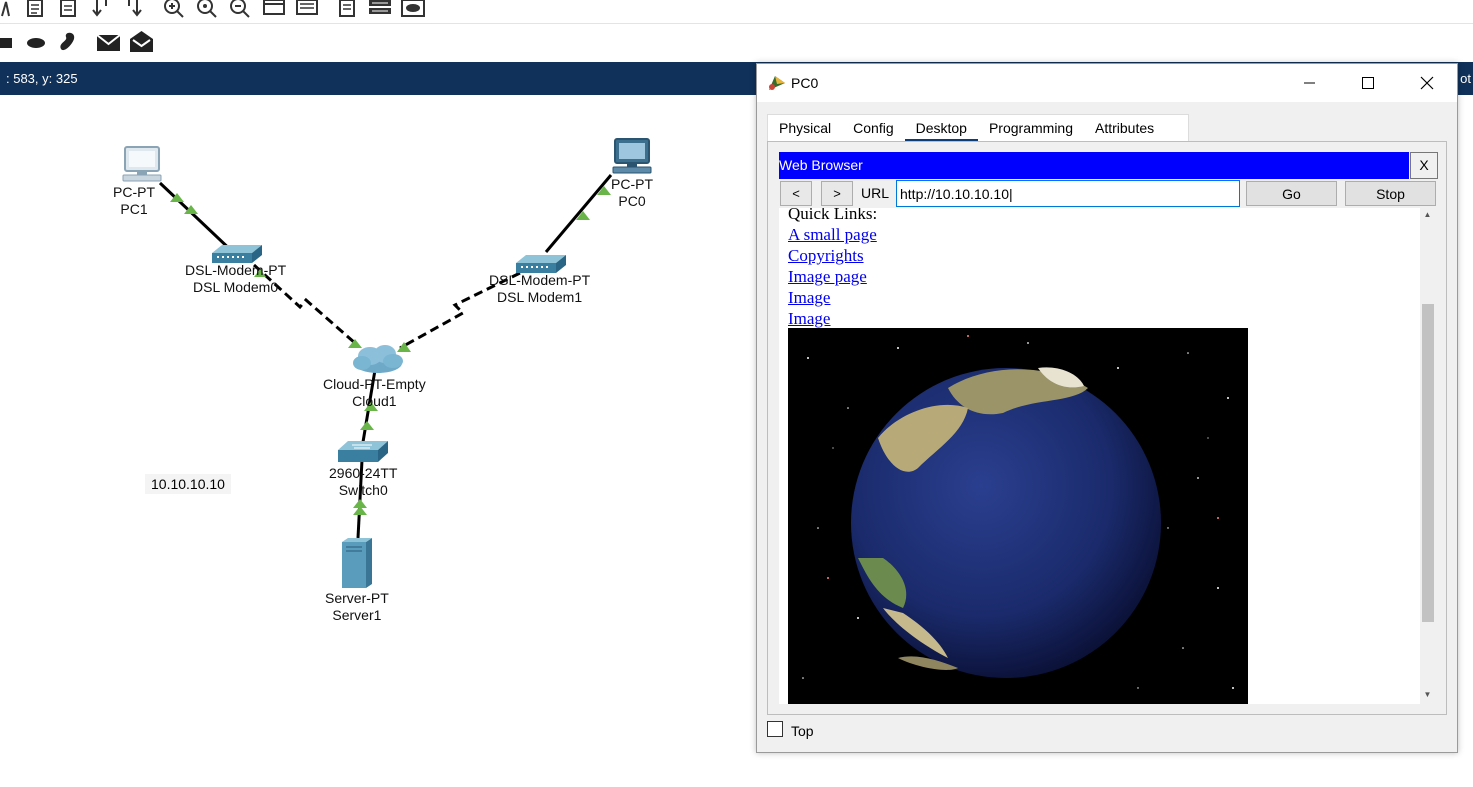 This screenshot has height=787, width=1473. I want to click on close-button, so click(1427, 83).